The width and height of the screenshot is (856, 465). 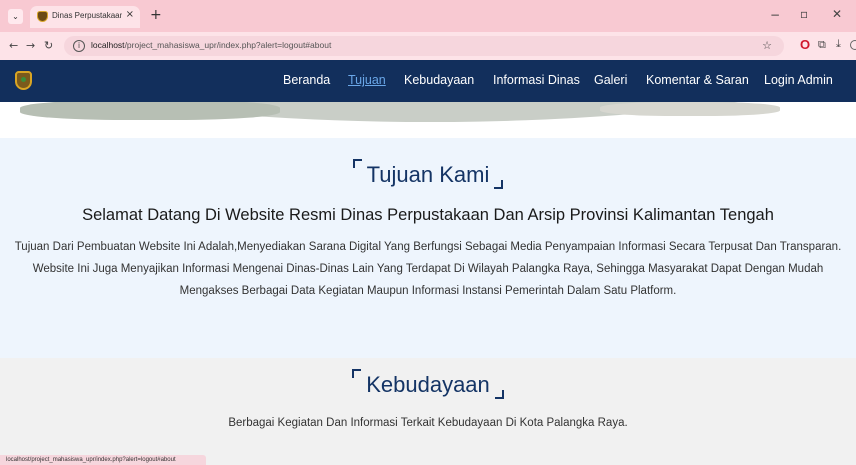 What do you see at coordinates (367, 80) in the screenshot?
I see `nav-link-tujuan: Tujuan` at bounding box center [367, 80].